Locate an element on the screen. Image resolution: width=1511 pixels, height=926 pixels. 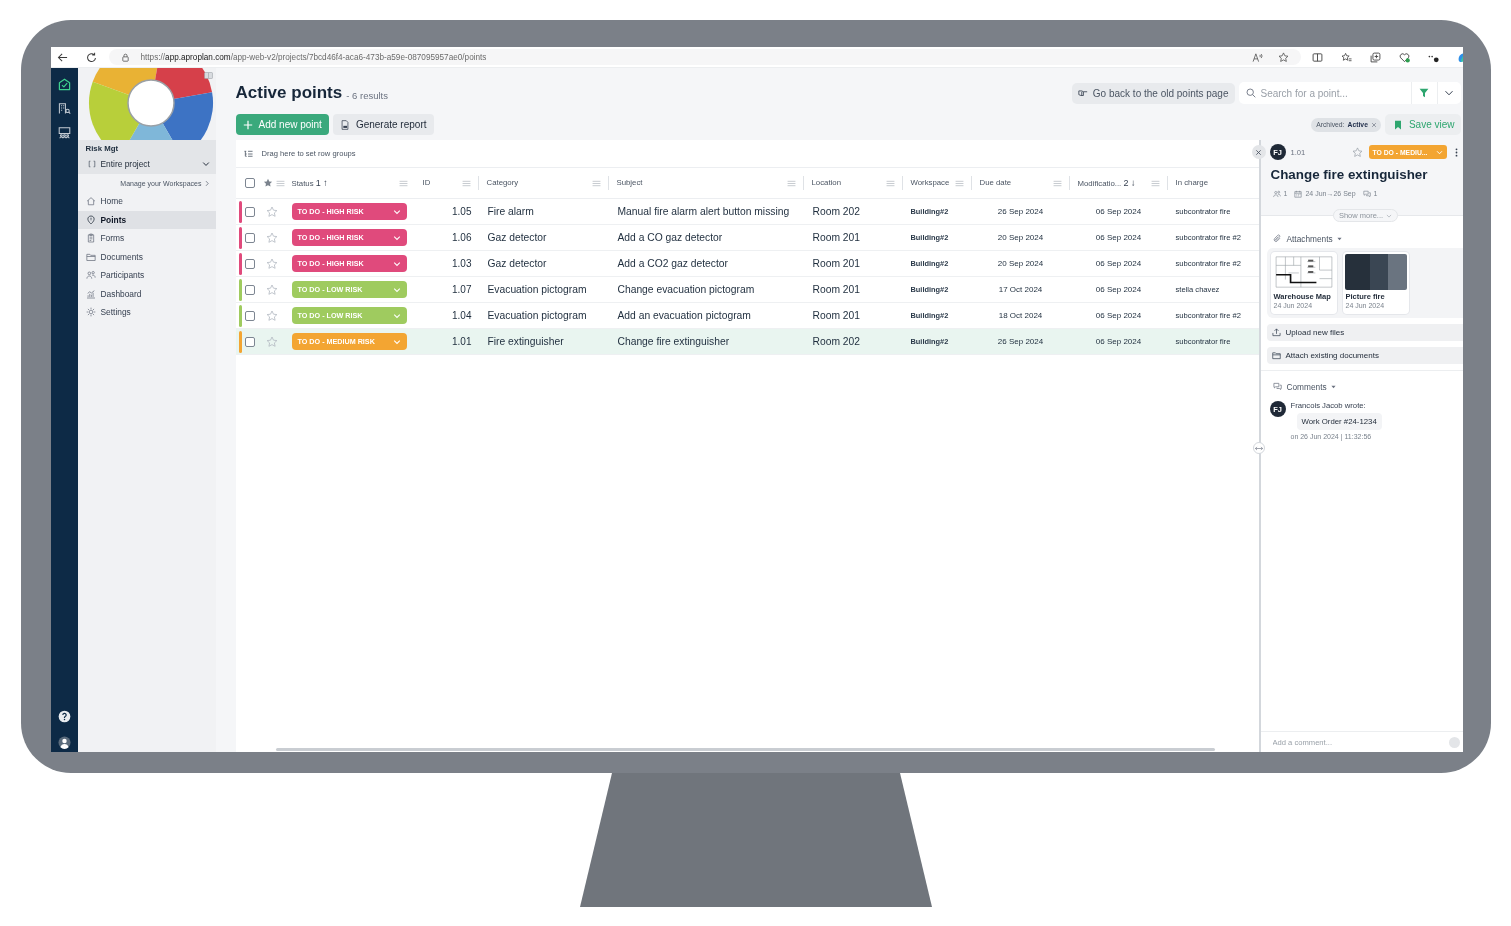
chevron-right-icon is located at coordinates (206, 183).